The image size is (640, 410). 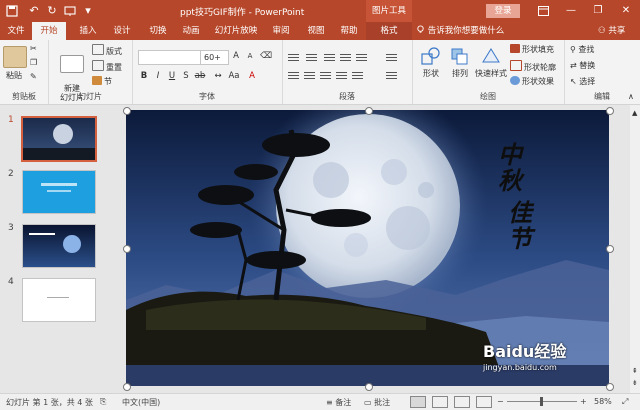 What do you see at coordinates (33, 62) in the screenshot?
I see `copy-icon: ❐` at bounding box center [33, 62].